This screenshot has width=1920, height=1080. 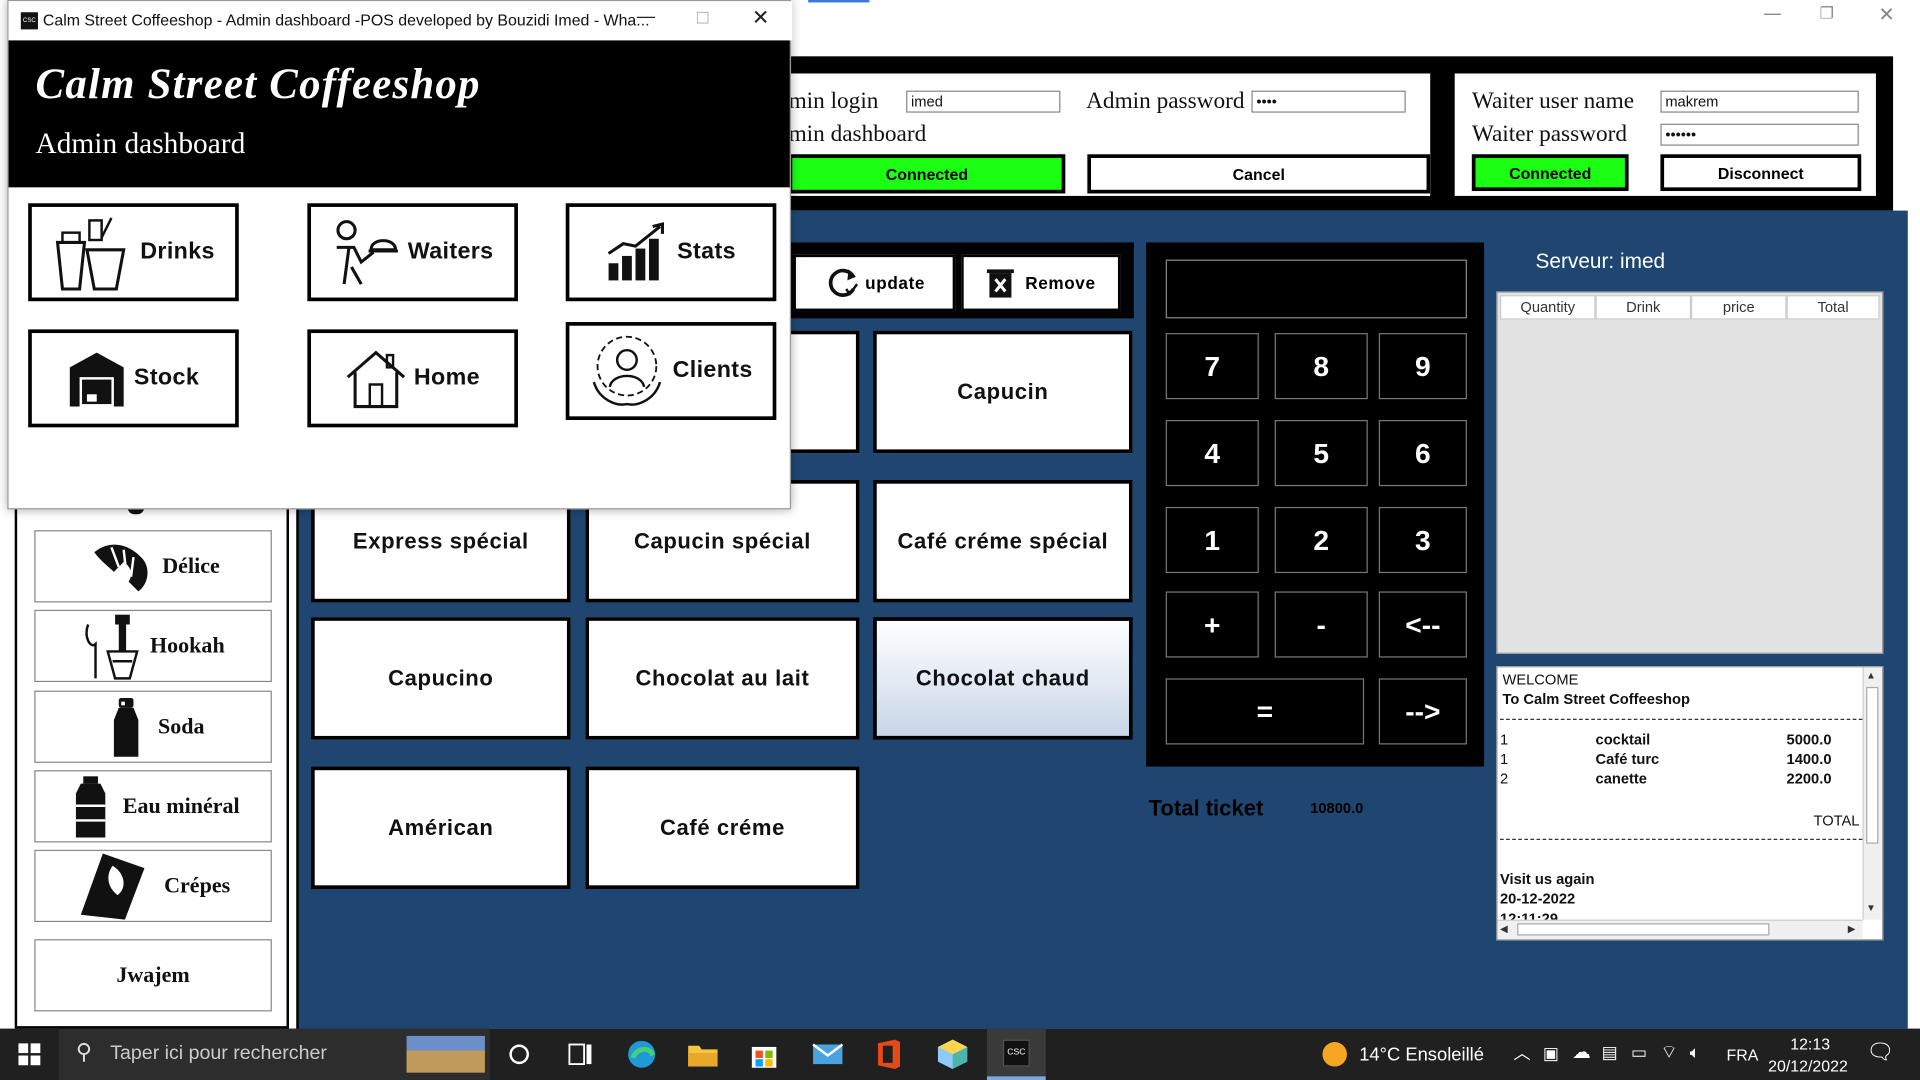 I want to click on windows-start-icon, so click(x=29, y=1054).